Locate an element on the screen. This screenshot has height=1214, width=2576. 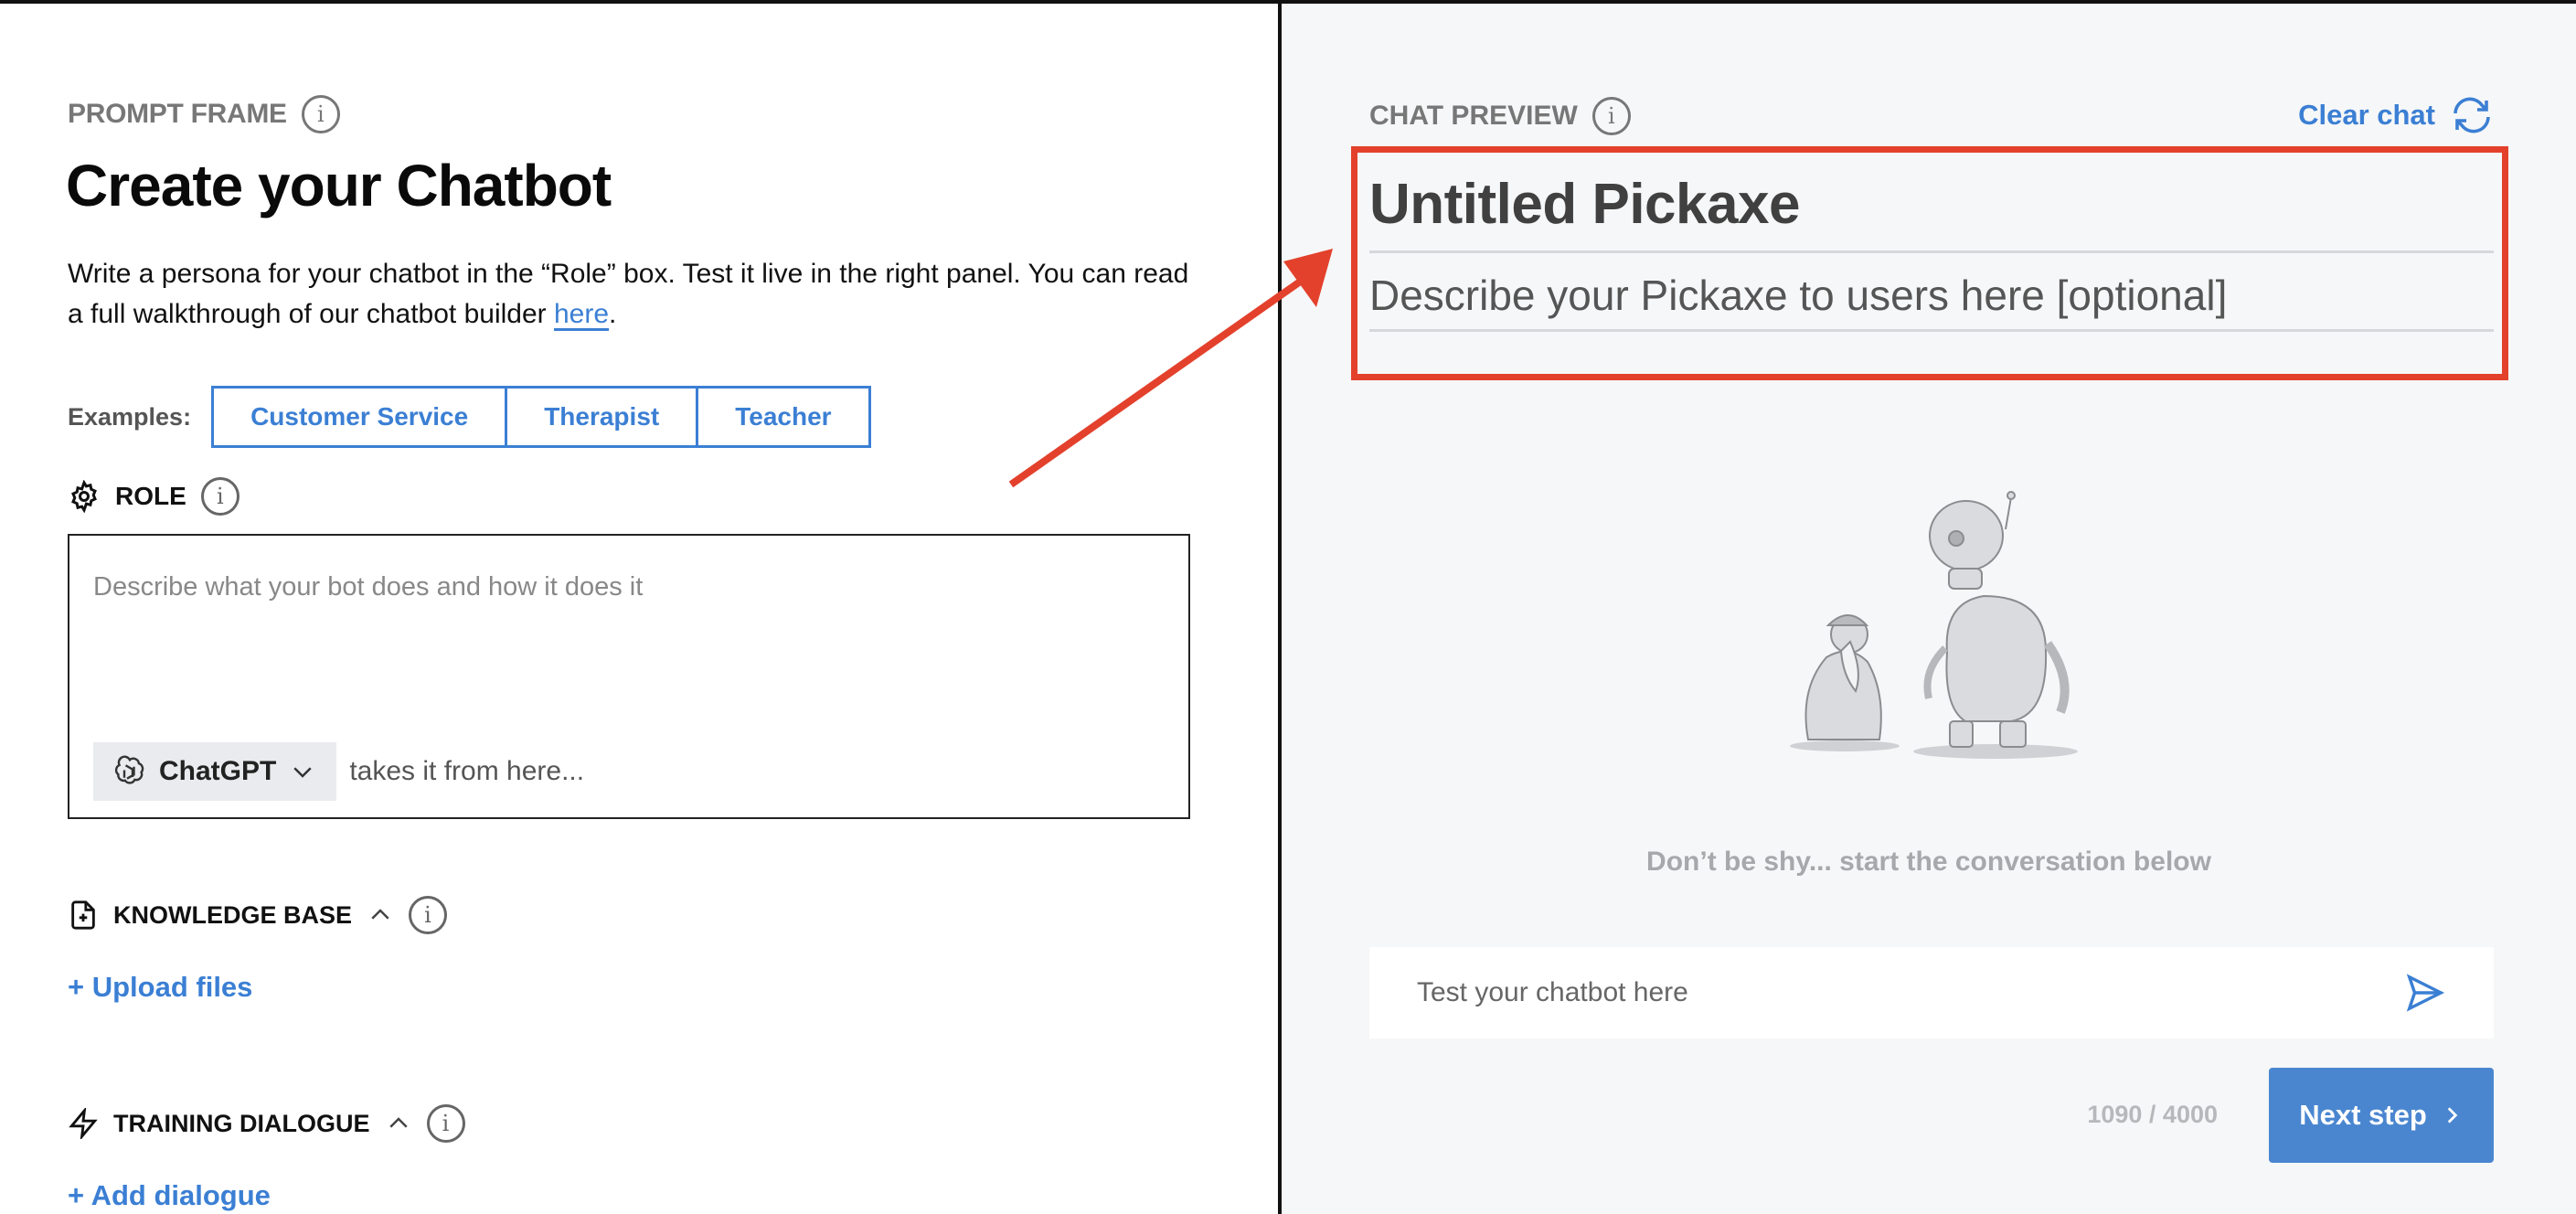
knowledge-base-header: KNOWLEDGE BASE i is located at coordinates (258, 915).